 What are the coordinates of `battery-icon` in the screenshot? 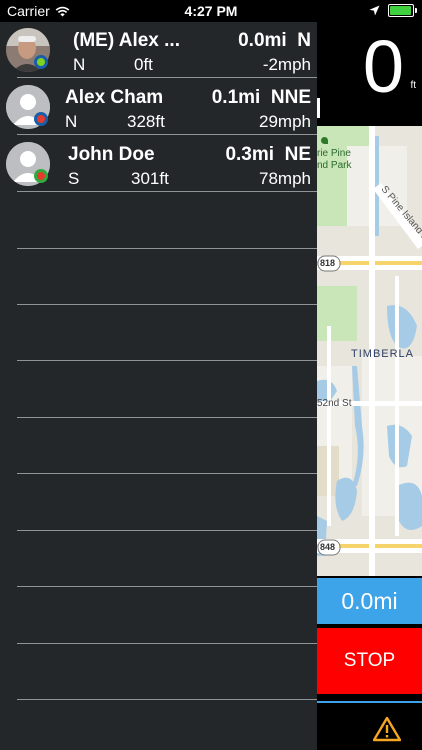 It's located at (402, 10).